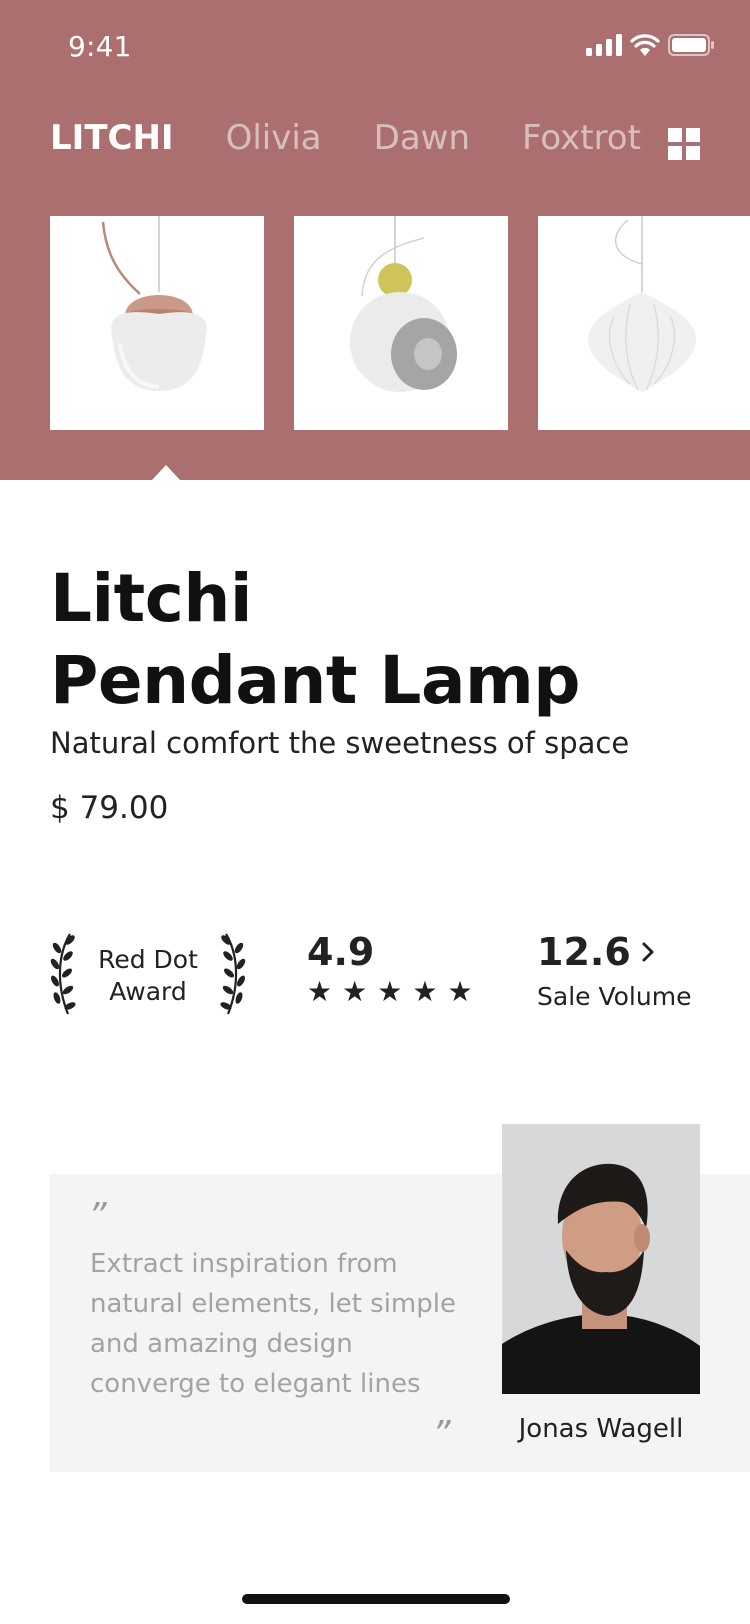  What do you see at coordinates (601, 1429) in the screenshot?
I see `quote-author: Jonas Wagell` at bounding box center [601, 1429].